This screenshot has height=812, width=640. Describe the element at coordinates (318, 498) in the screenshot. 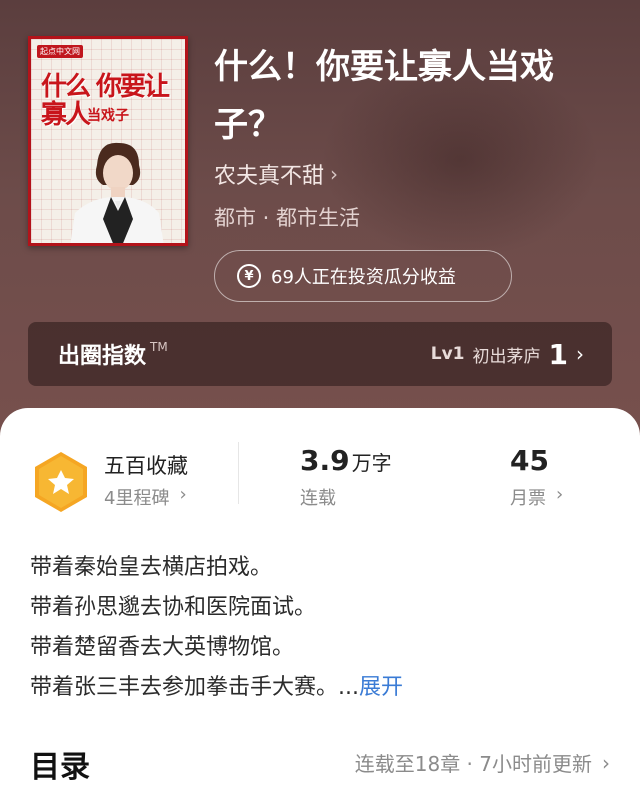

I see `serial-status: 连载` at that location.